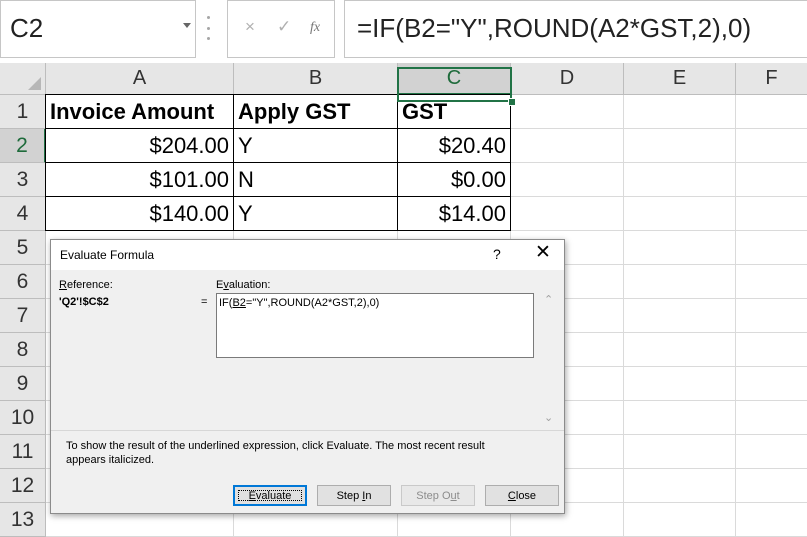  Describe the element at coordinates (23, 146) in the screenshot. I see `row-header-2: 2` at that location.